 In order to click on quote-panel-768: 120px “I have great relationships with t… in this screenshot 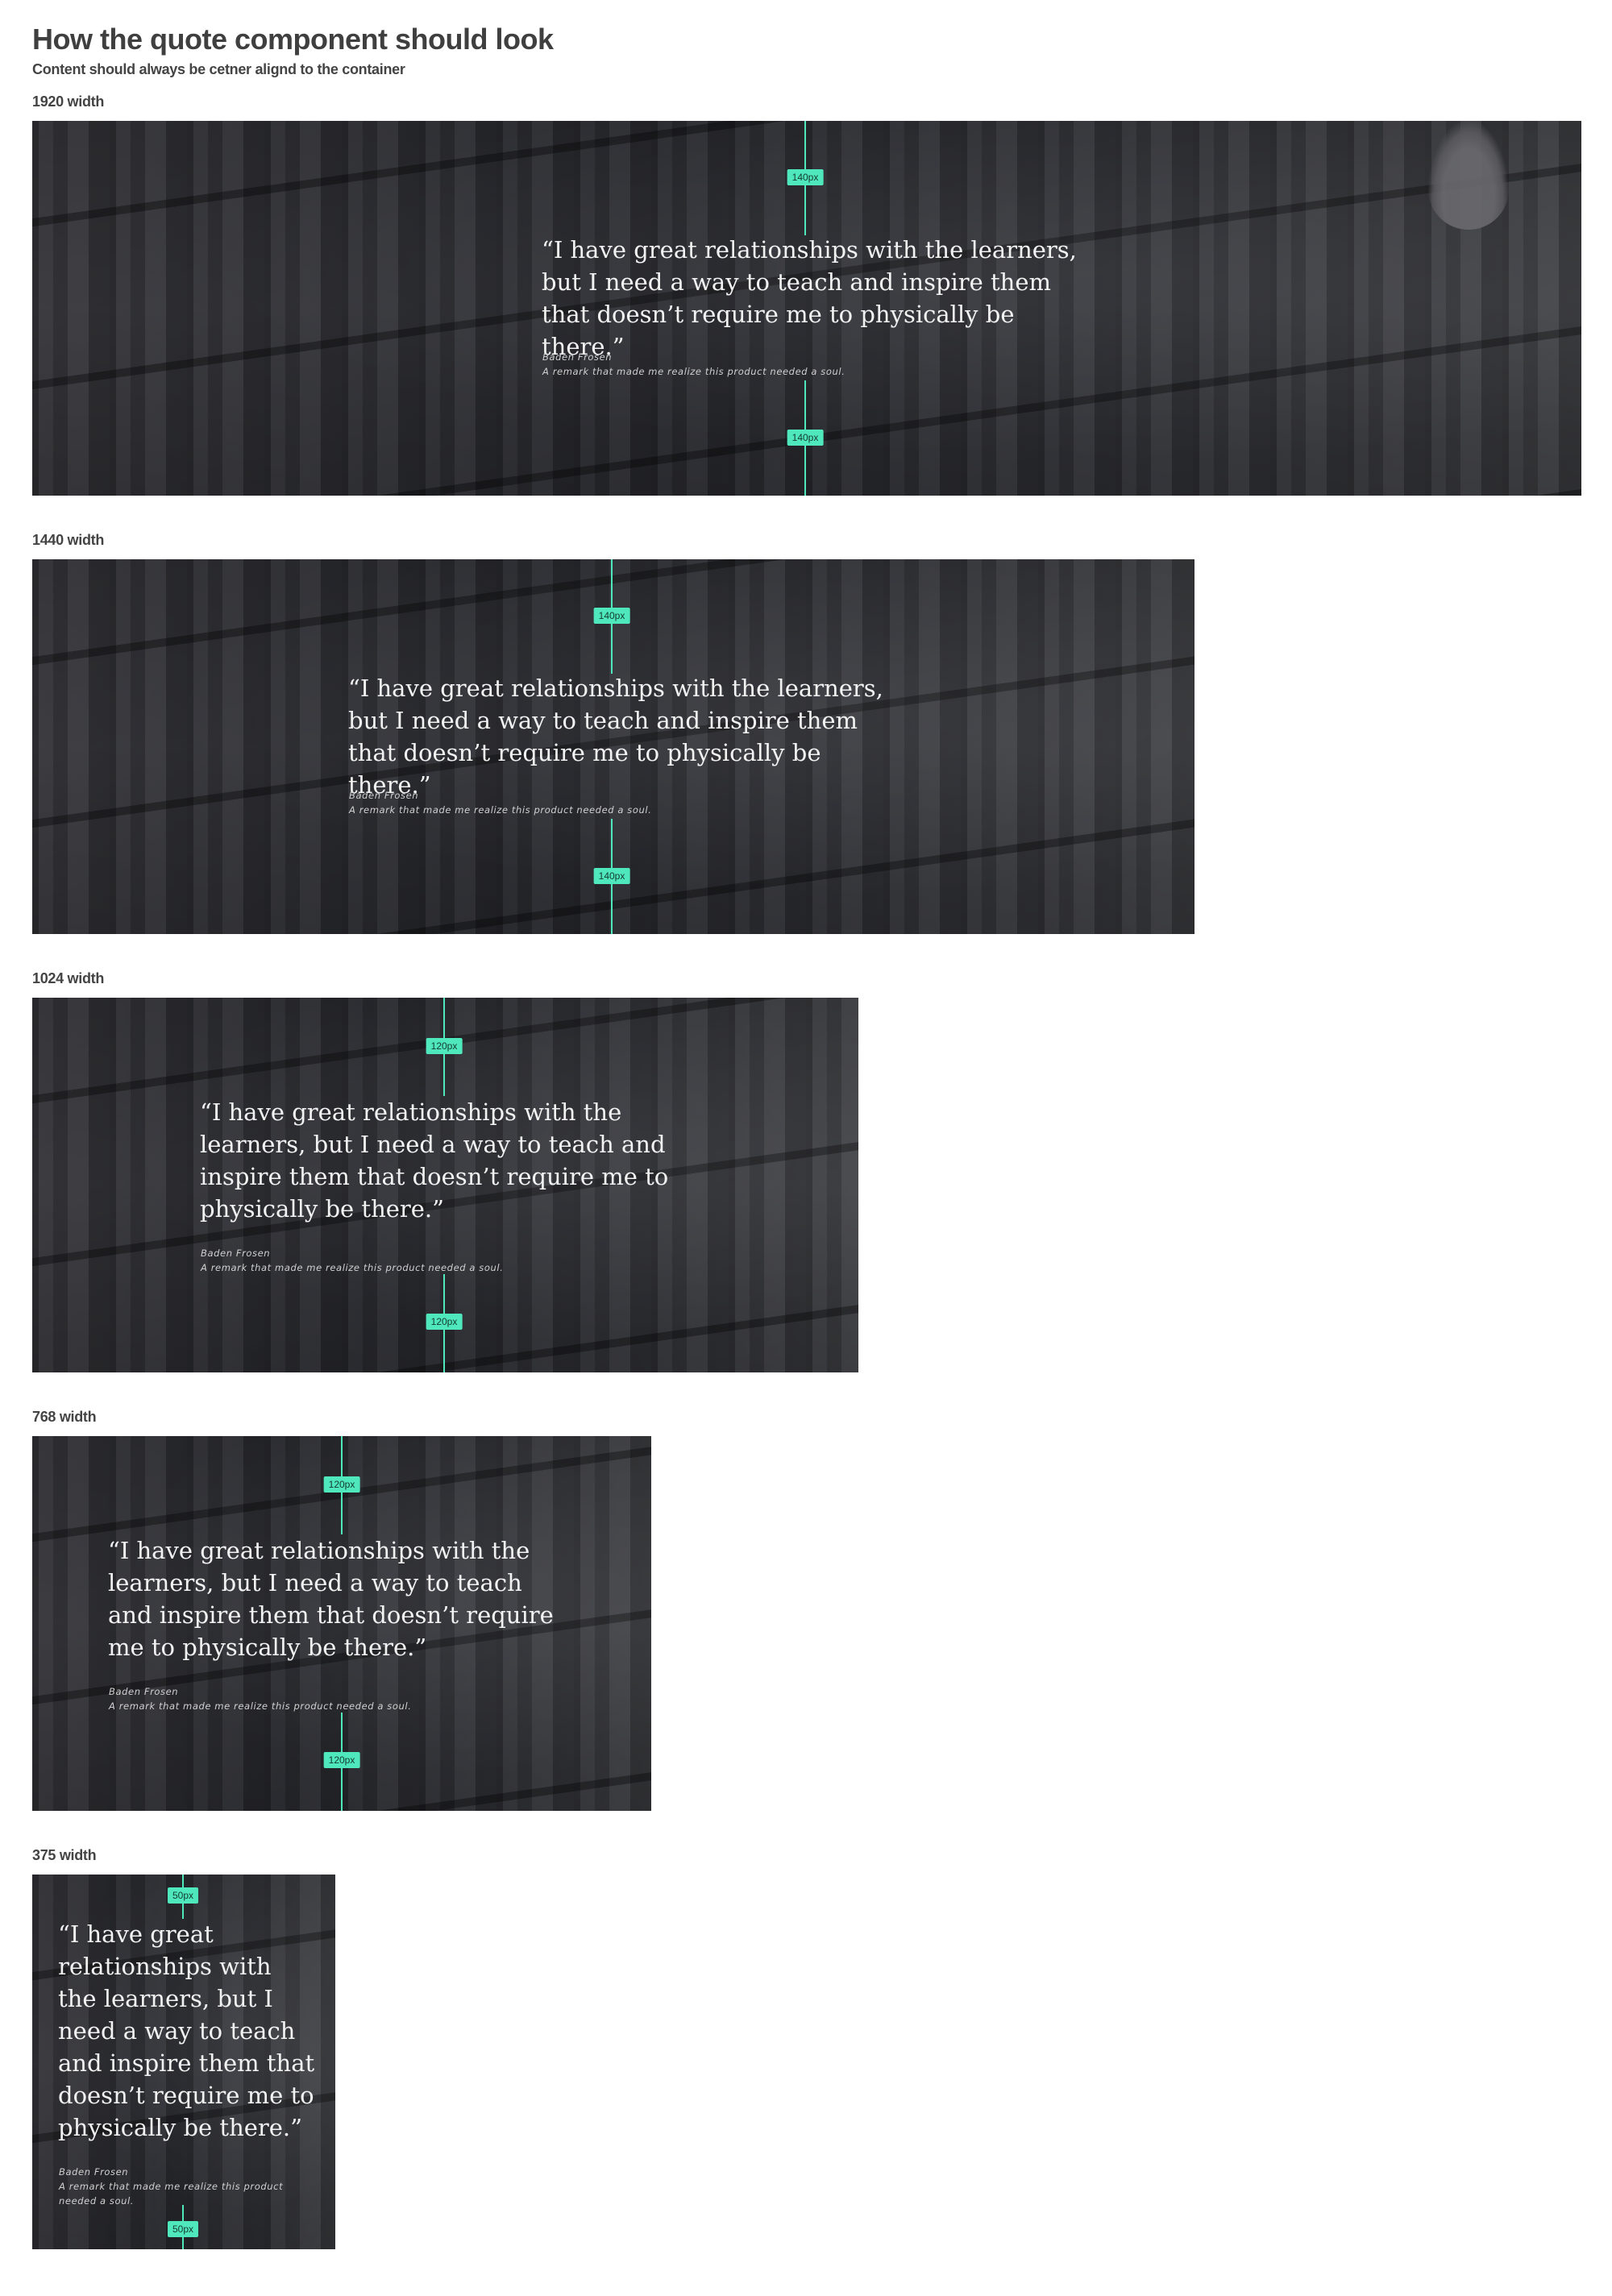, I will do `click(341, 1624)`.